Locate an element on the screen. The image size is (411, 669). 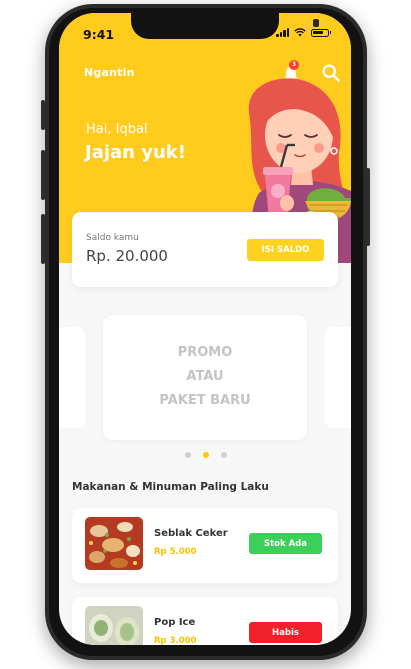
headline-text: Jajan yuk! is located at coordinates (135, 152).